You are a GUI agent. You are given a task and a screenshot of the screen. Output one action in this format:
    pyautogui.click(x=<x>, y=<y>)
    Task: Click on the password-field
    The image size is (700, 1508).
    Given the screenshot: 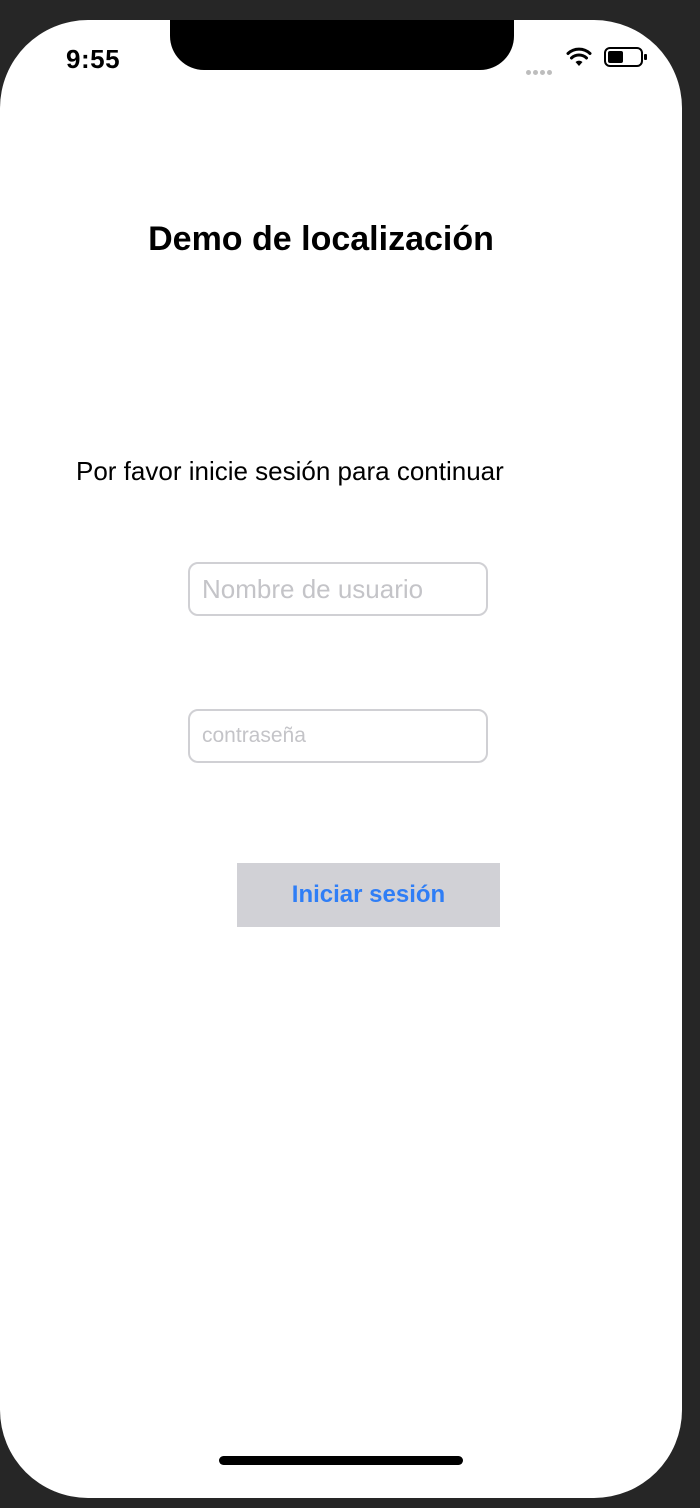 What is the action you would take?
    pyautogui.click(x=338, y=736)
    